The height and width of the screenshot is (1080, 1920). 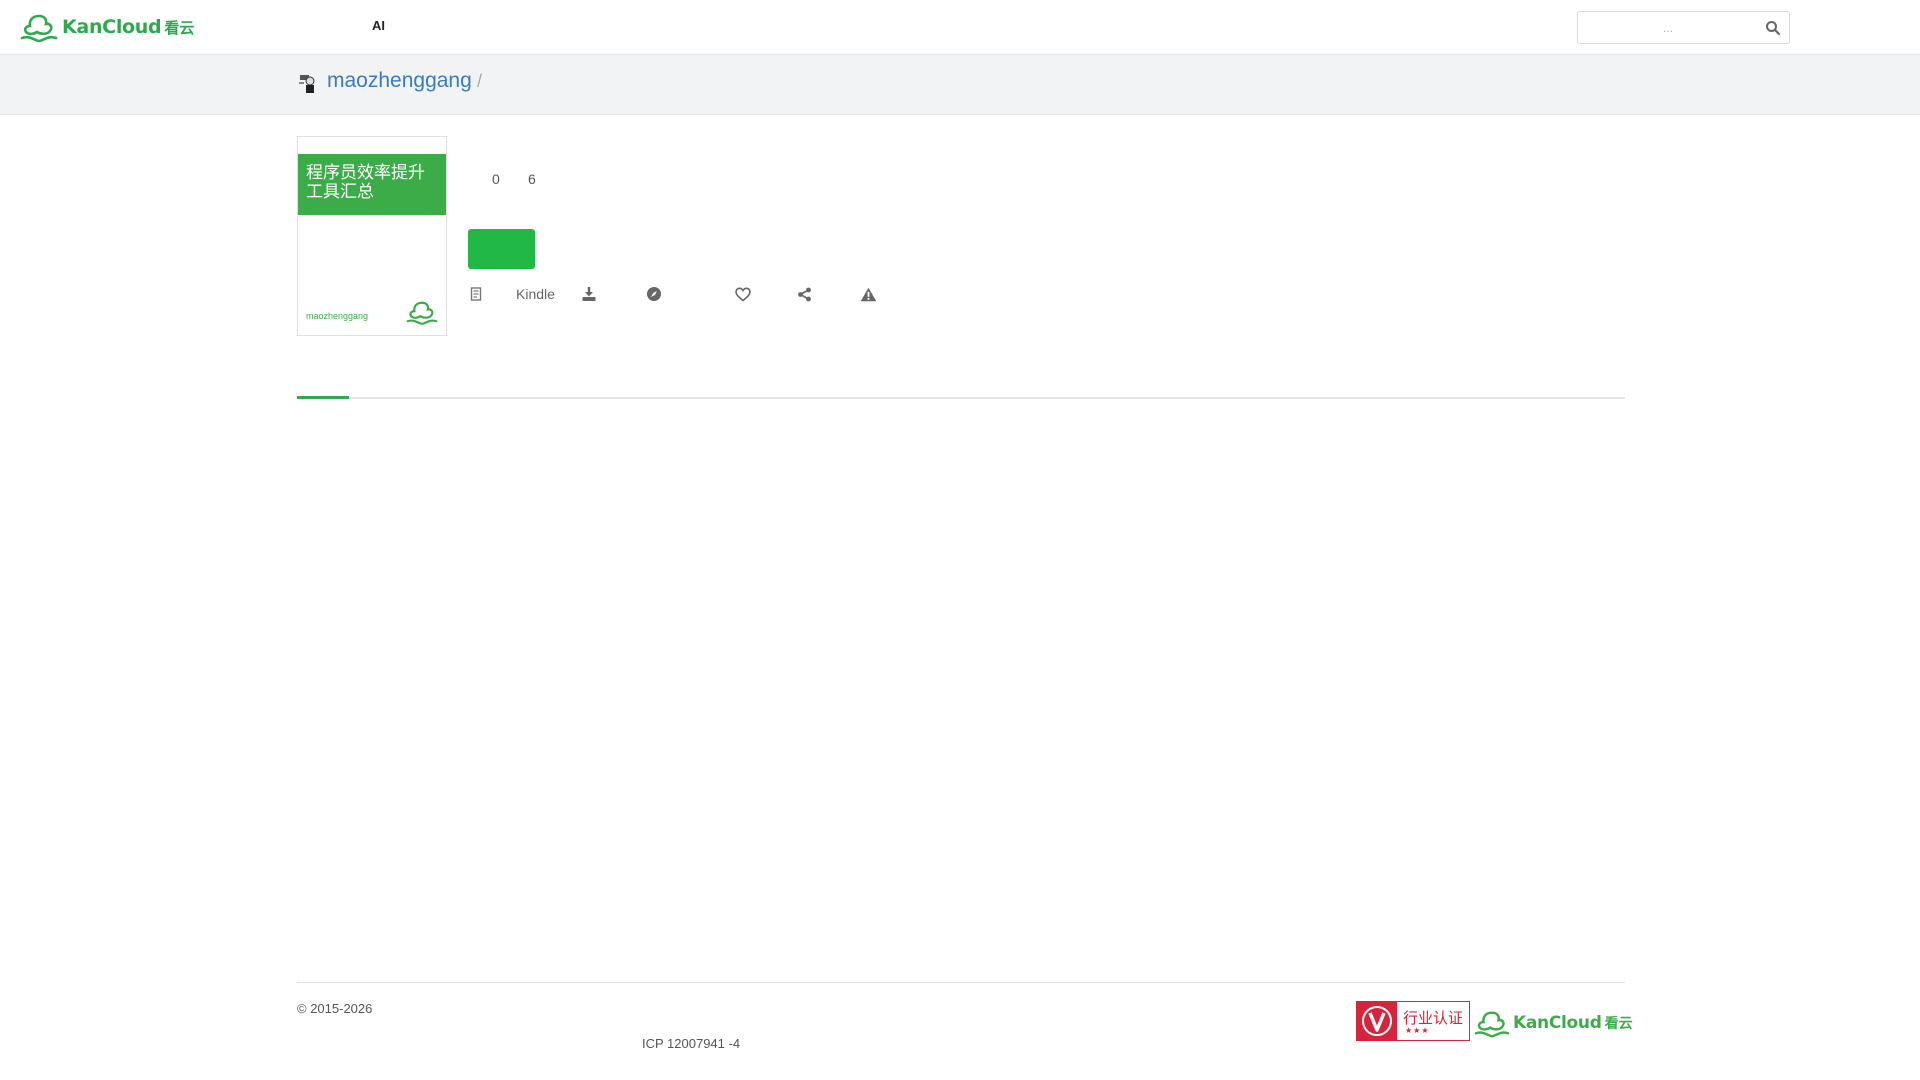 I want to click on search-input, so click(x=1668, y=27).